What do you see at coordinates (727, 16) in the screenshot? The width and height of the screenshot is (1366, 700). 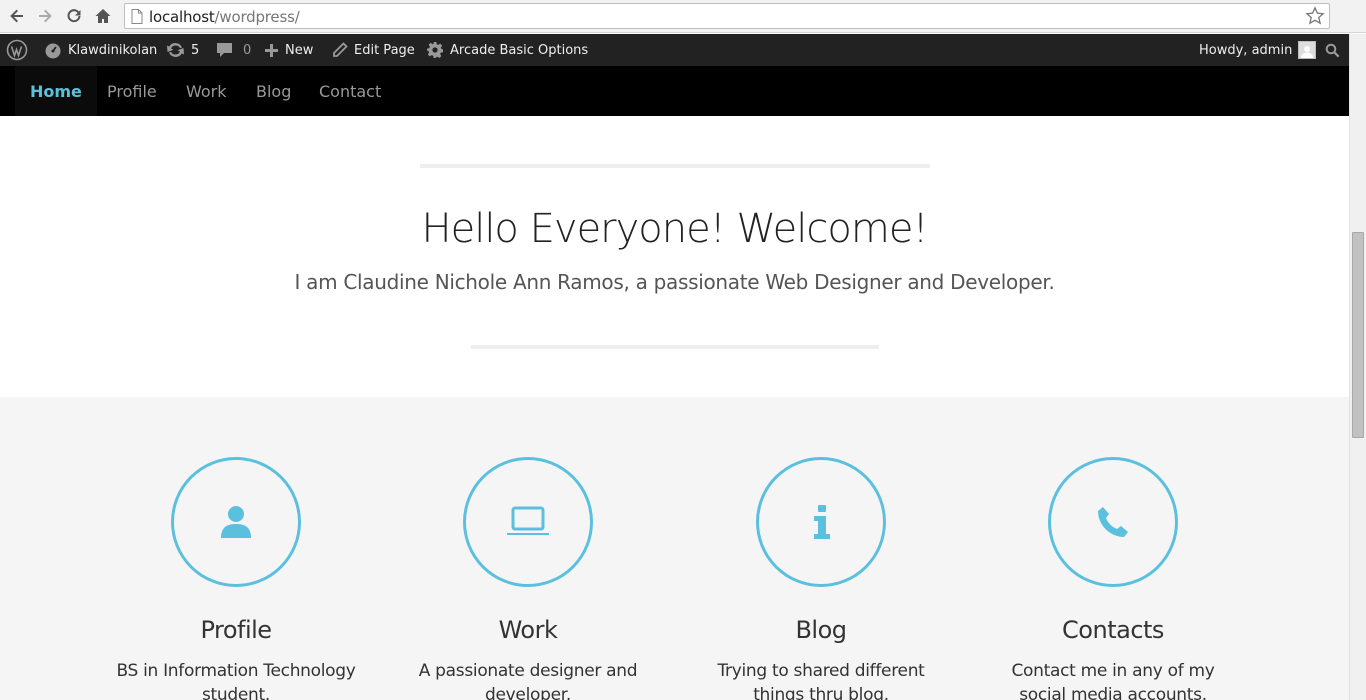 I see `address-bar: localhost/wordpress/` at bounding box center [727, 16].